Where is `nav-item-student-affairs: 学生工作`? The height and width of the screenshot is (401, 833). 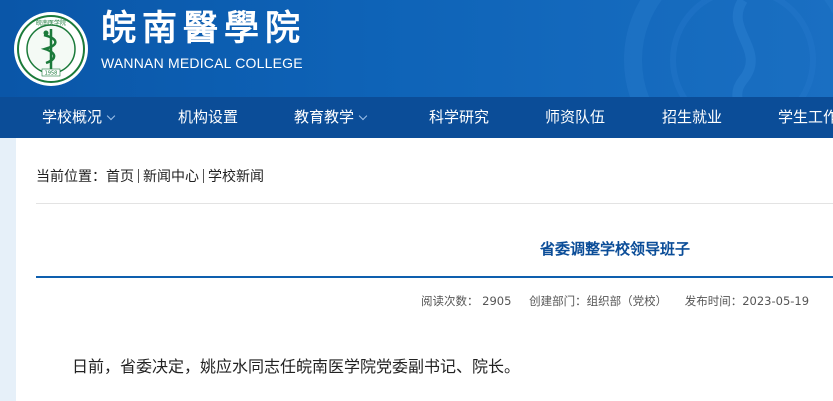 nav-item-student-affairs: 学生工作 is located at coordinates (805, 117).